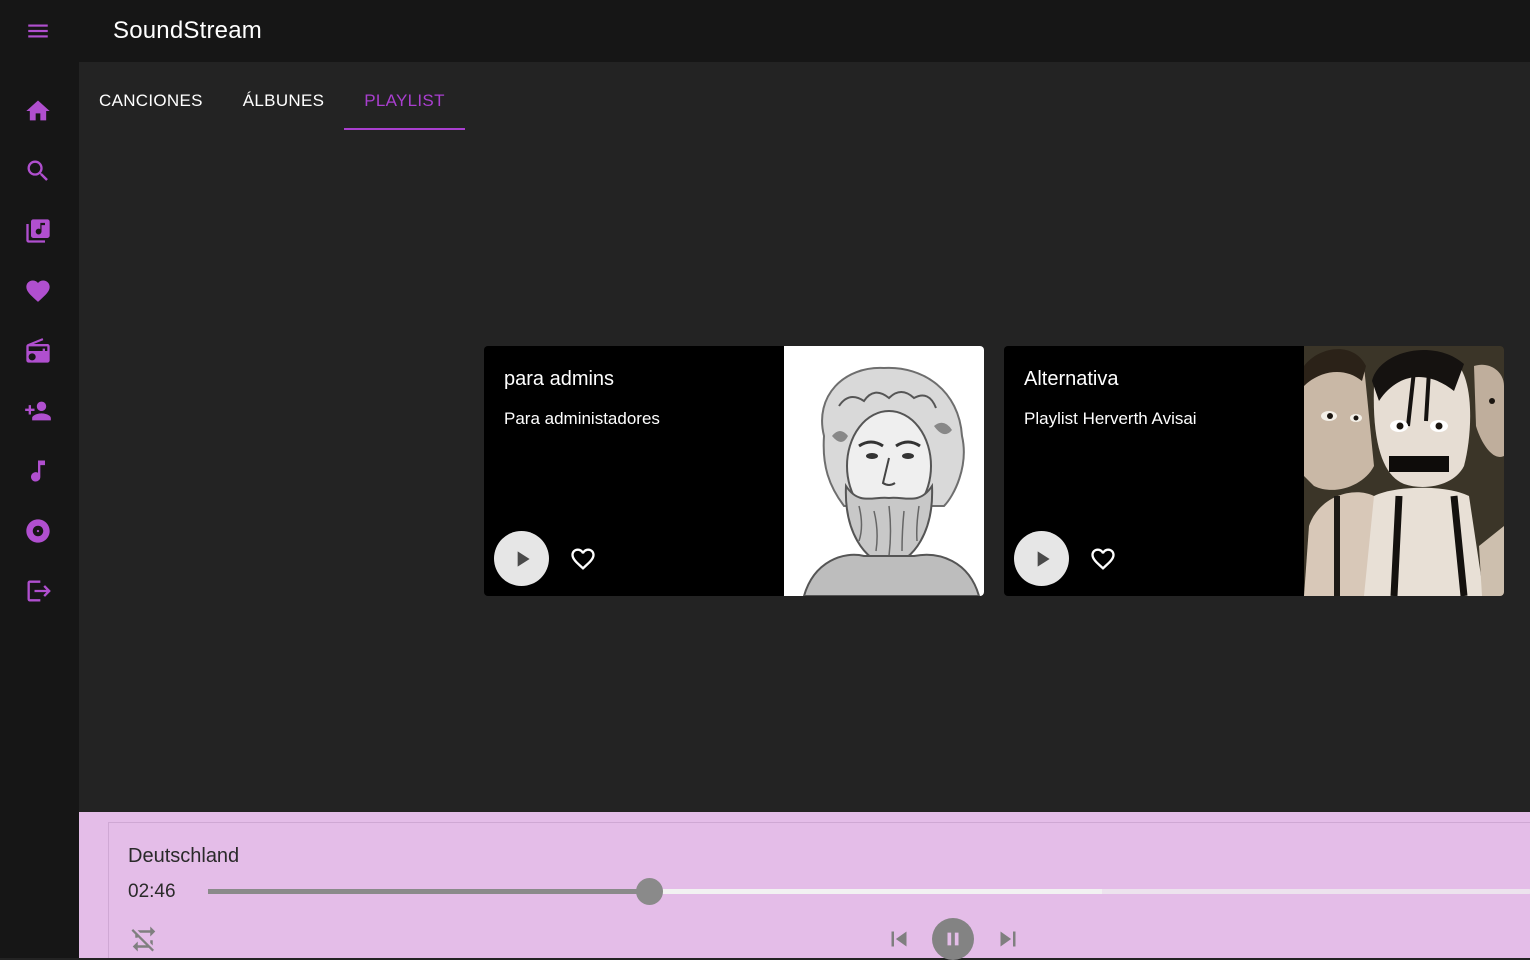  I want to click on progress-slider, so click(869, 891).